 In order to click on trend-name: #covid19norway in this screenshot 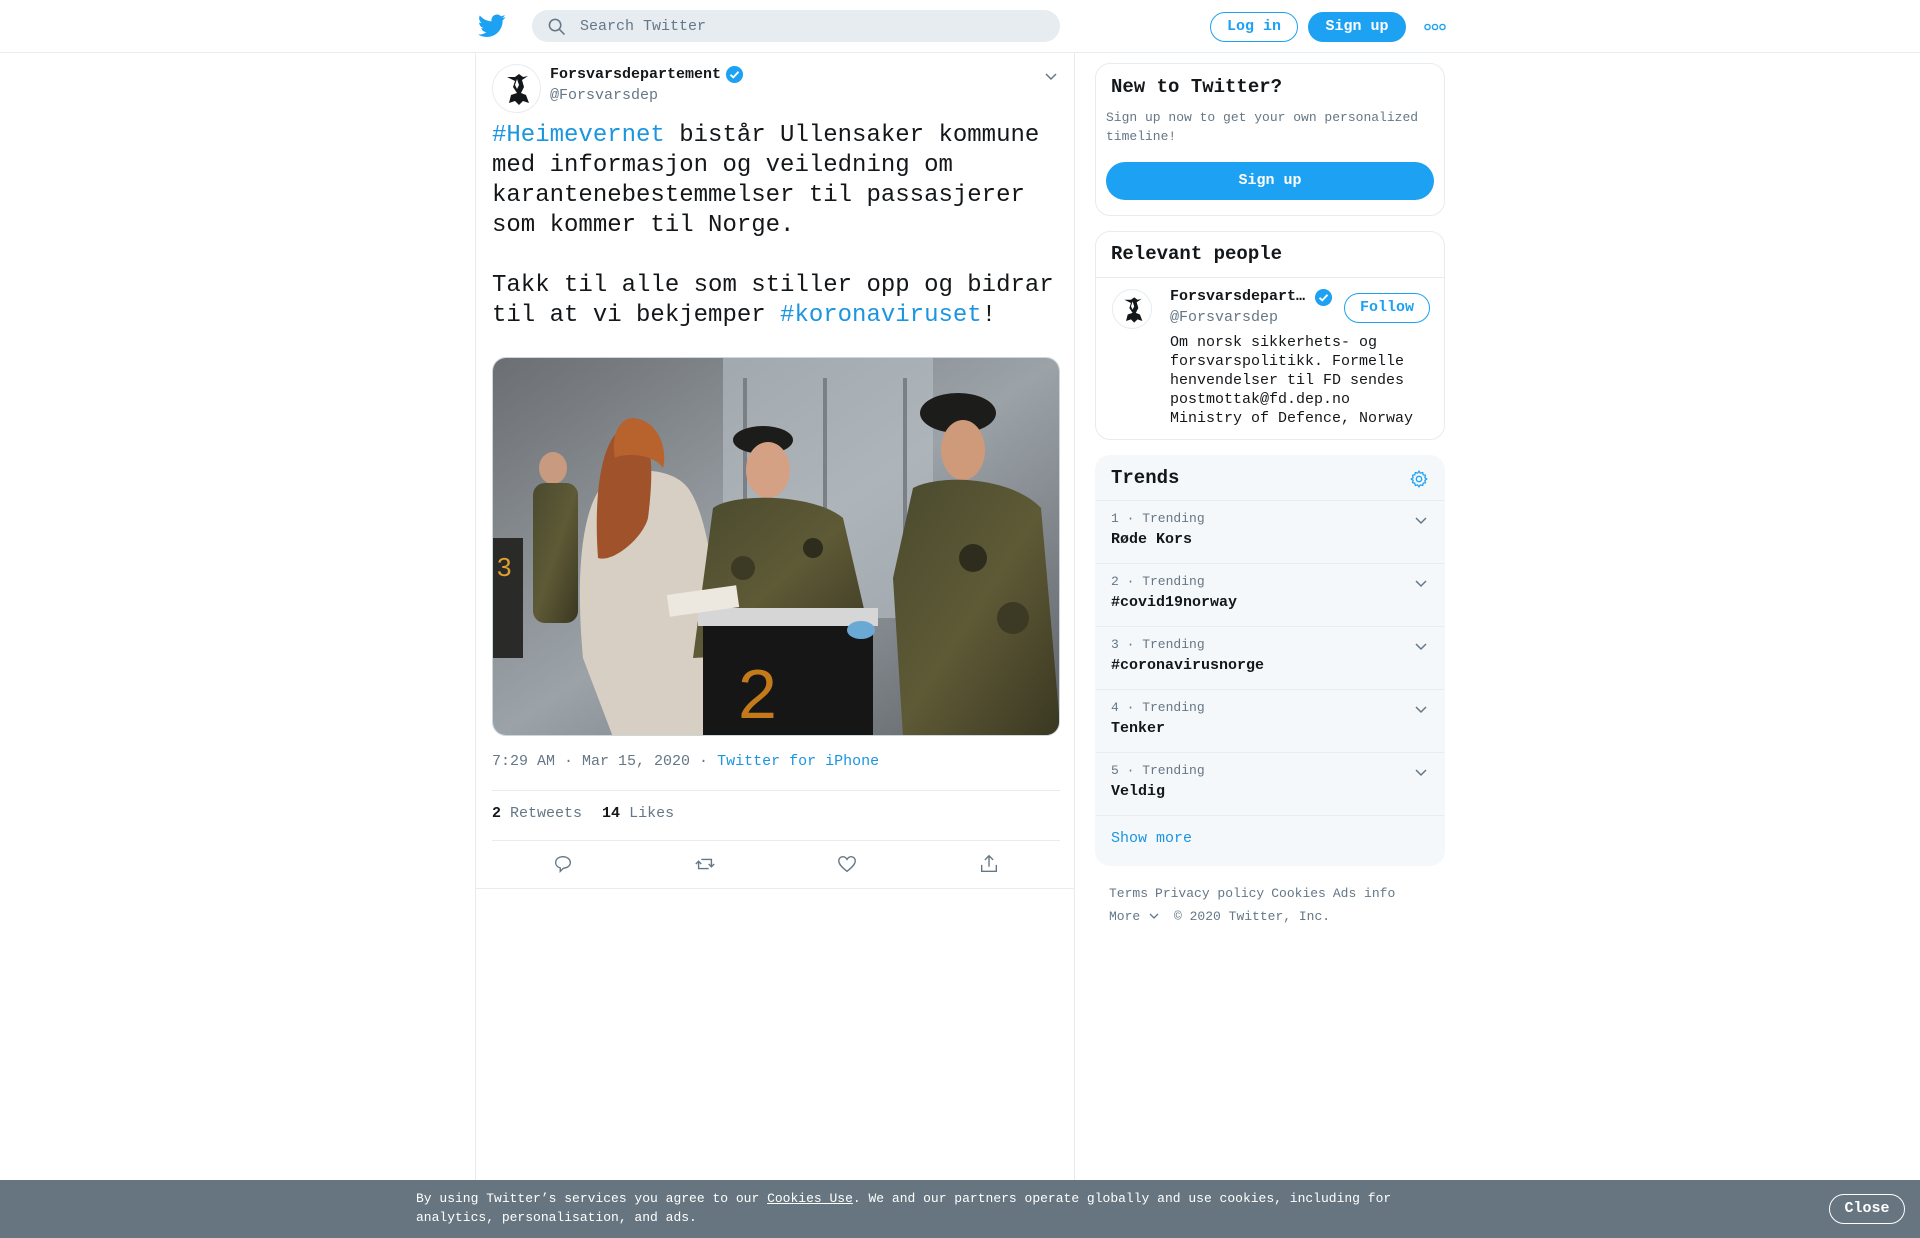, I will do `click(1174, 602)`.